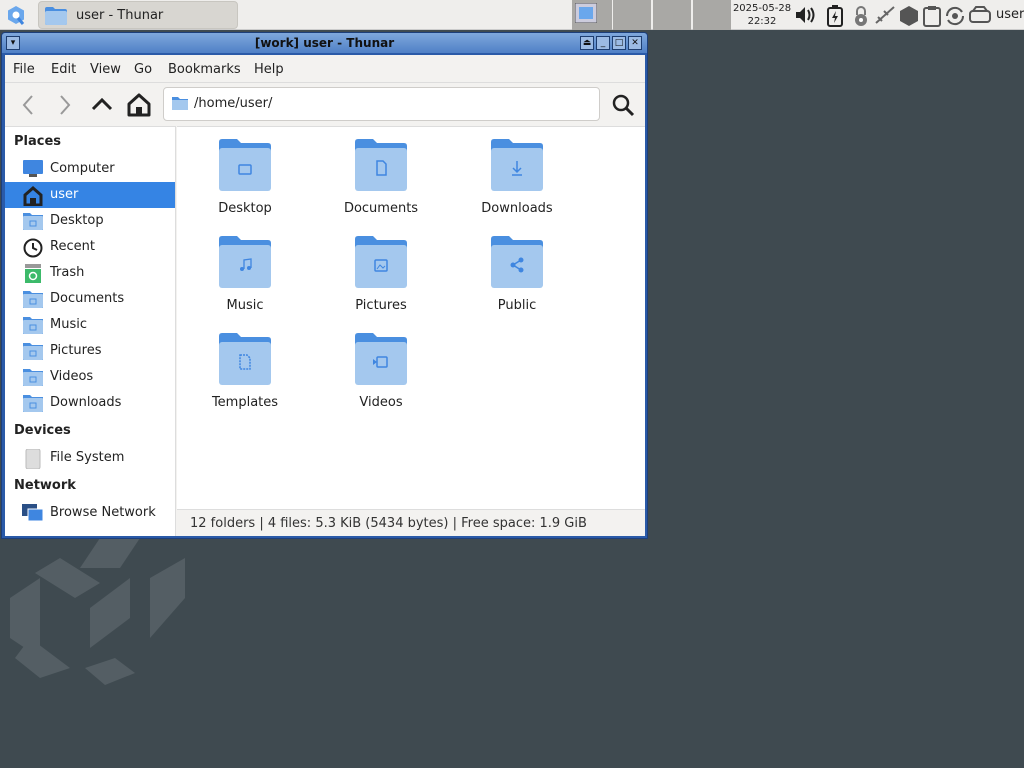 The width and height of the screenshot is (1024, 768). What do you see at coordinates (587, 43) in the screenshot?
I see `shade-button: ⏏` at bounding box center [587, 43].